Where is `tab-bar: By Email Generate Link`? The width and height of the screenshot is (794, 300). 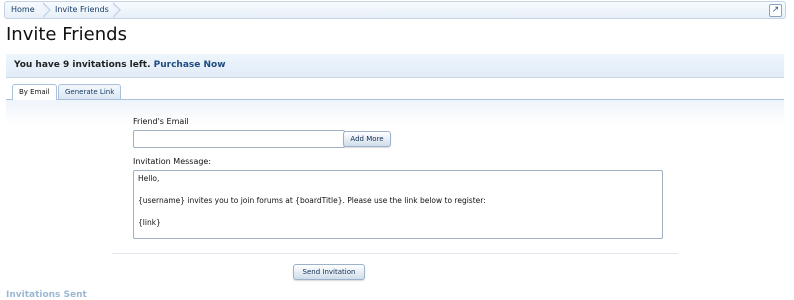 tab-bar: By Email Generate Link is located at coordinates (395, 92).